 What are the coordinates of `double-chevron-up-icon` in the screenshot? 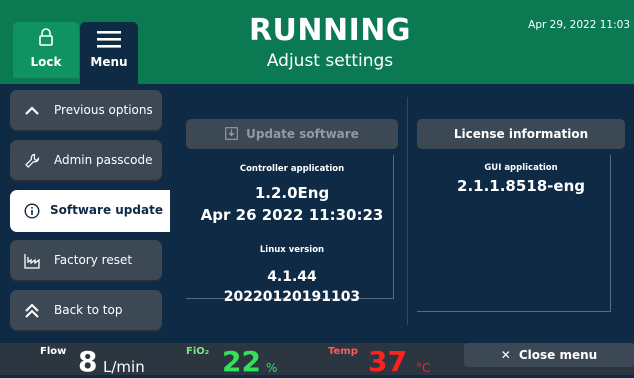 It's located at (32, 310).